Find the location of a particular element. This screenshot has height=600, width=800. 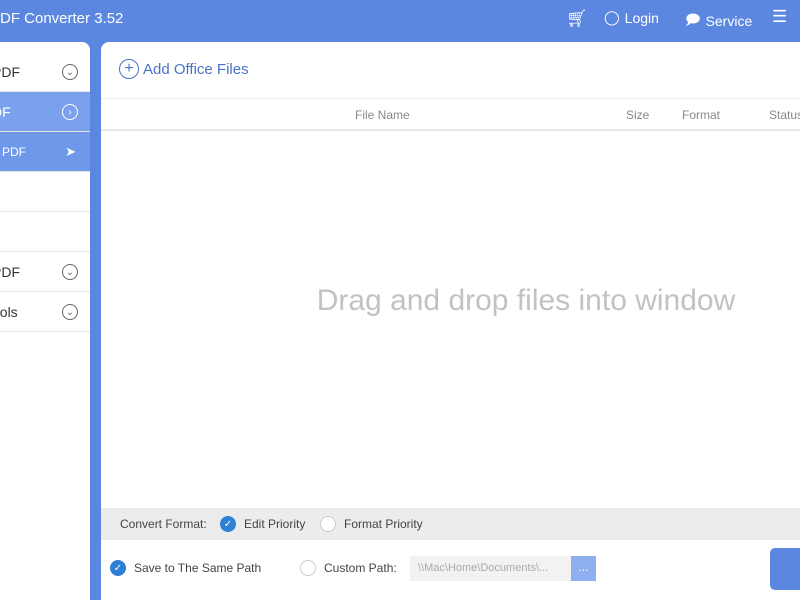

custom-path-radio: Custom Path: is located at coordinates (348, 568).